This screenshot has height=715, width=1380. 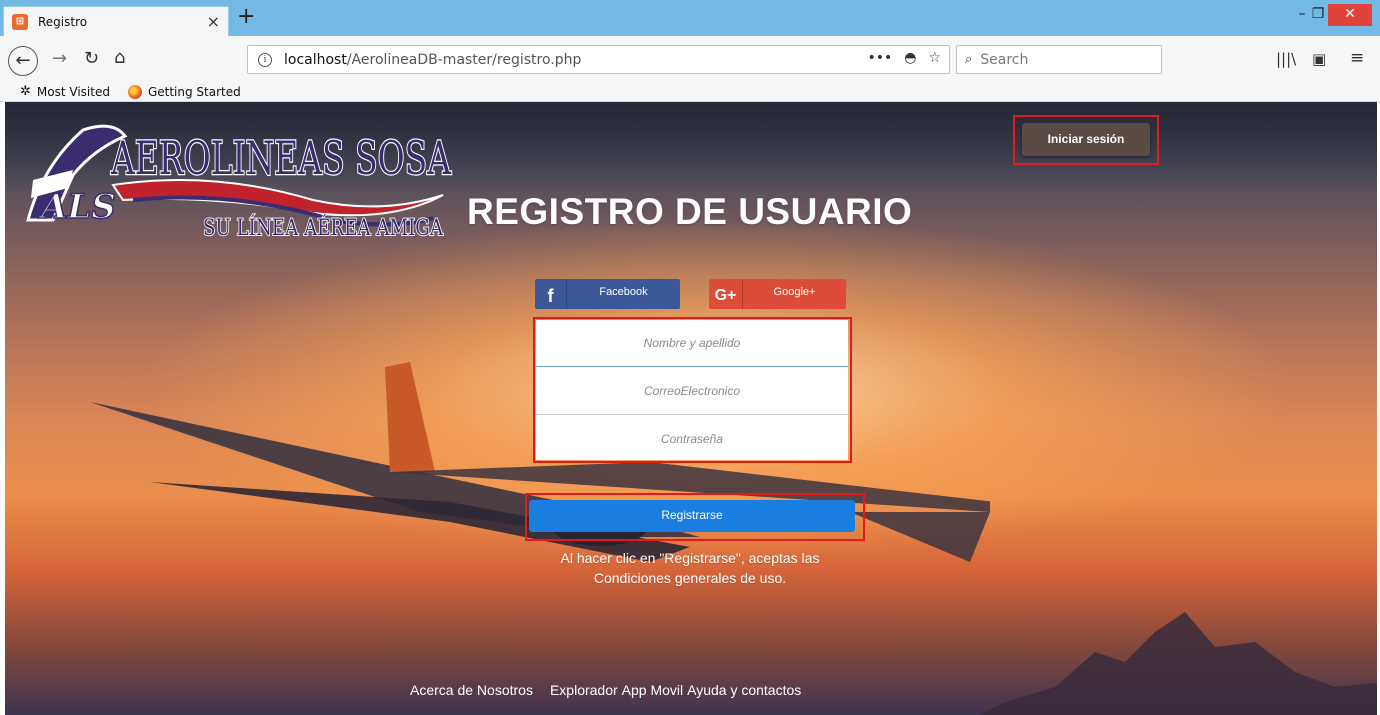 I want to click on maximize-button: ❐, so click(x=1318, y=15).